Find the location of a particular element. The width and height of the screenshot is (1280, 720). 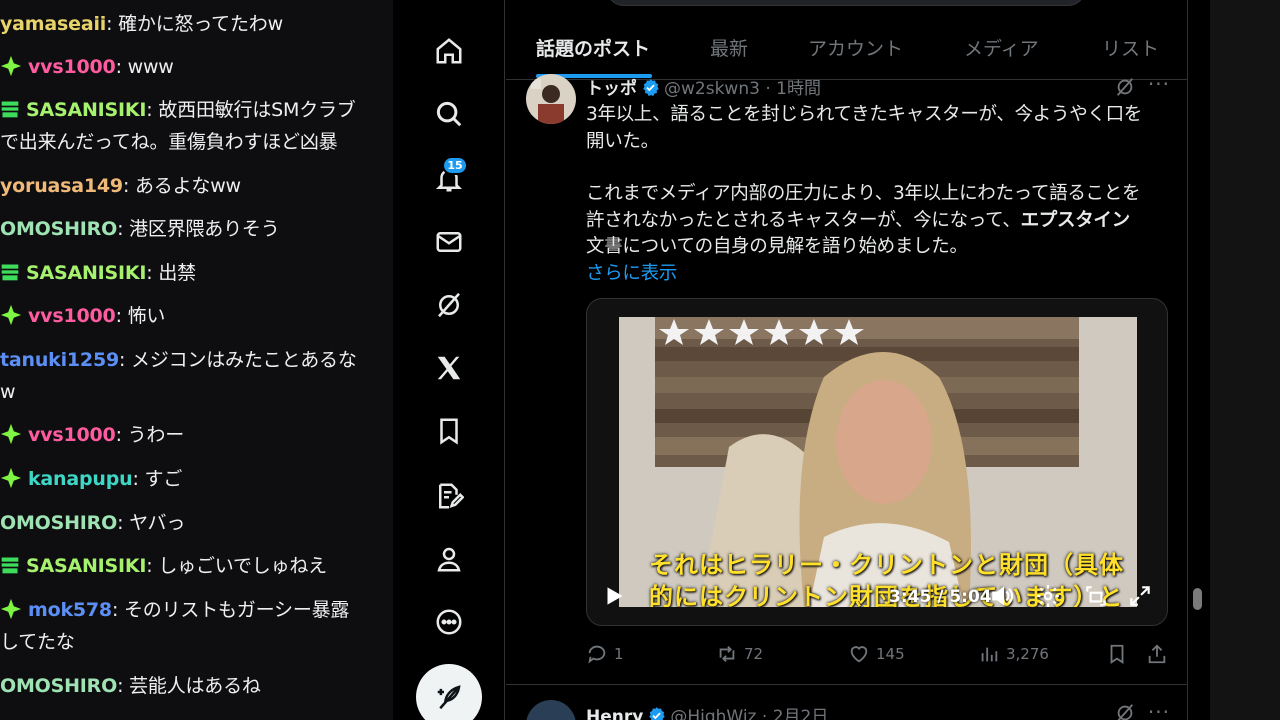

chat-text-continued: してたな is located at coordinates (37, 642).